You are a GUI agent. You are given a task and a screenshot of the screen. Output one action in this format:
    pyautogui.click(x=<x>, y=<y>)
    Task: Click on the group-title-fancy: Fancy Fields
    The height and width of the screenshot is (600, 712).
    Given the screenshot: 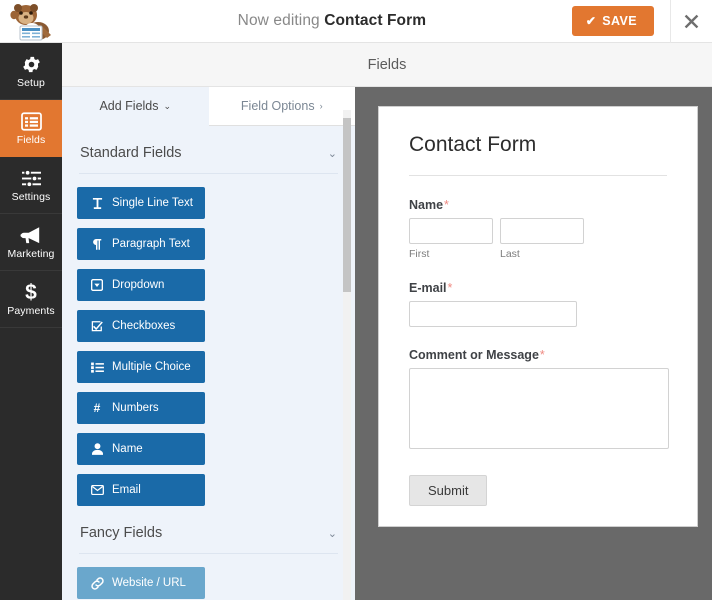 What is the action you would take?
    pyautogui.click(x=121, y=533)
    